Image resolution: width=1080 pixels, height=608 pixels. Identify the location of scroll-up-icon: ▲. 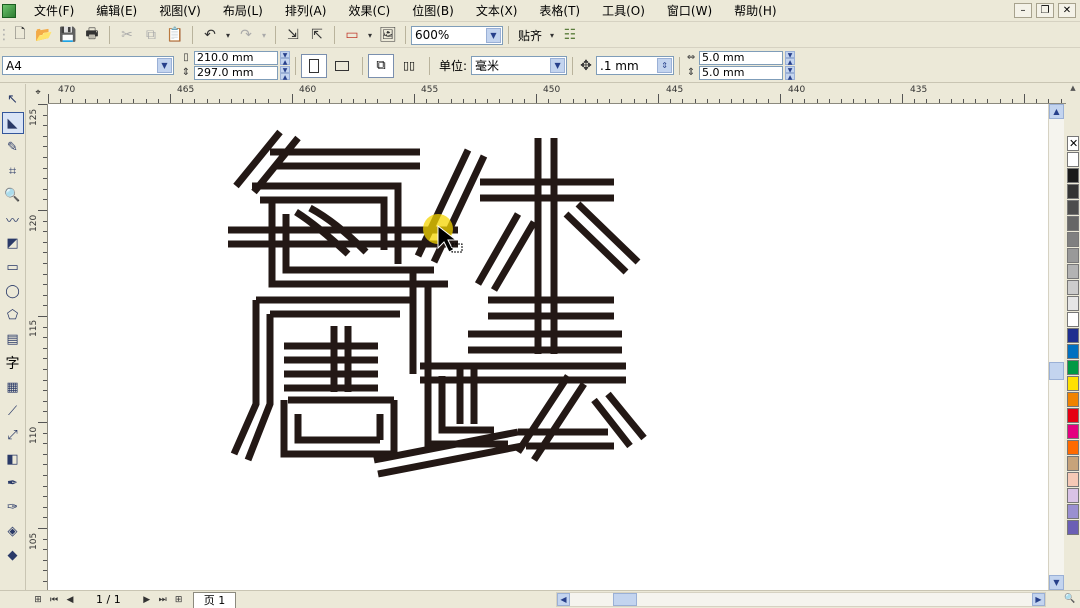
(1056, 111).